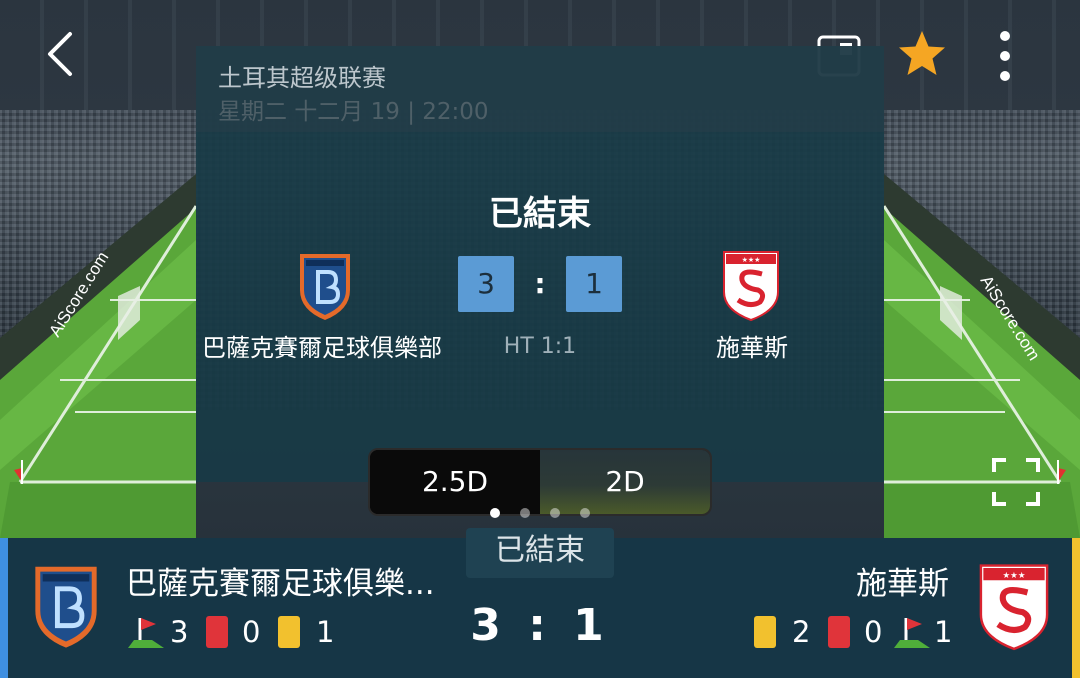 The width and height of the screenshot is (1080, 678). I want to click on away-score-box: 1, so click(594, 284).